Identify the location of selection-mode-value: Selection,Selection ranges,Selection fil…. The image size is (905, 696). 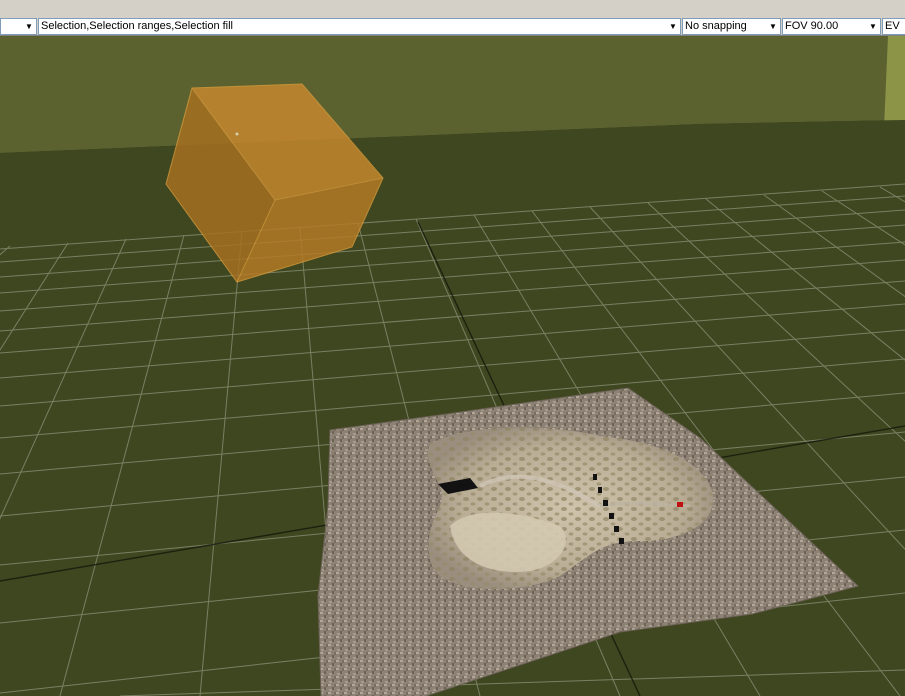
(137, 26).